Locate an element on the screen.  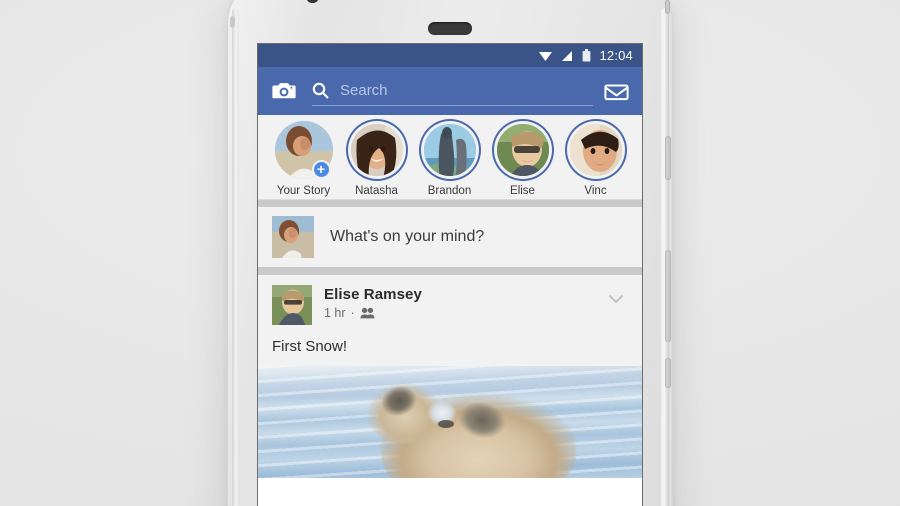
status-bar: 12:04 is located at coordinates (450, 55).